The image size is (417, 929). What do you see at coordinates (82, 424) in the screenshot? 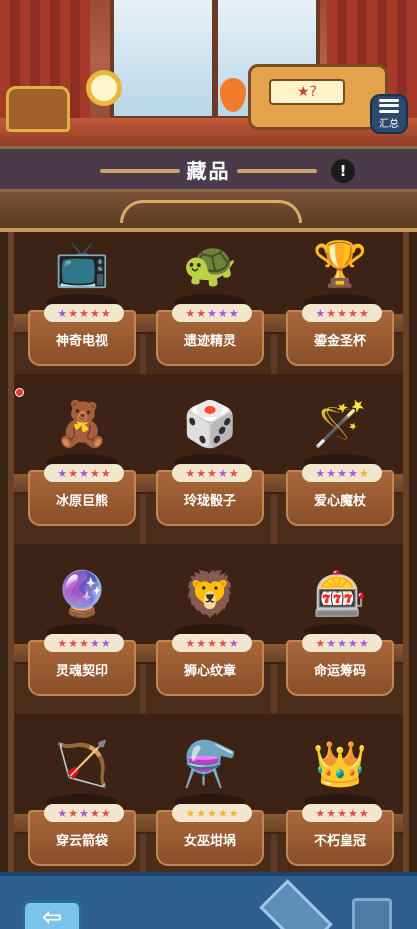
I see `item-art-icon: 🧸` at bounding box center [82, 424].